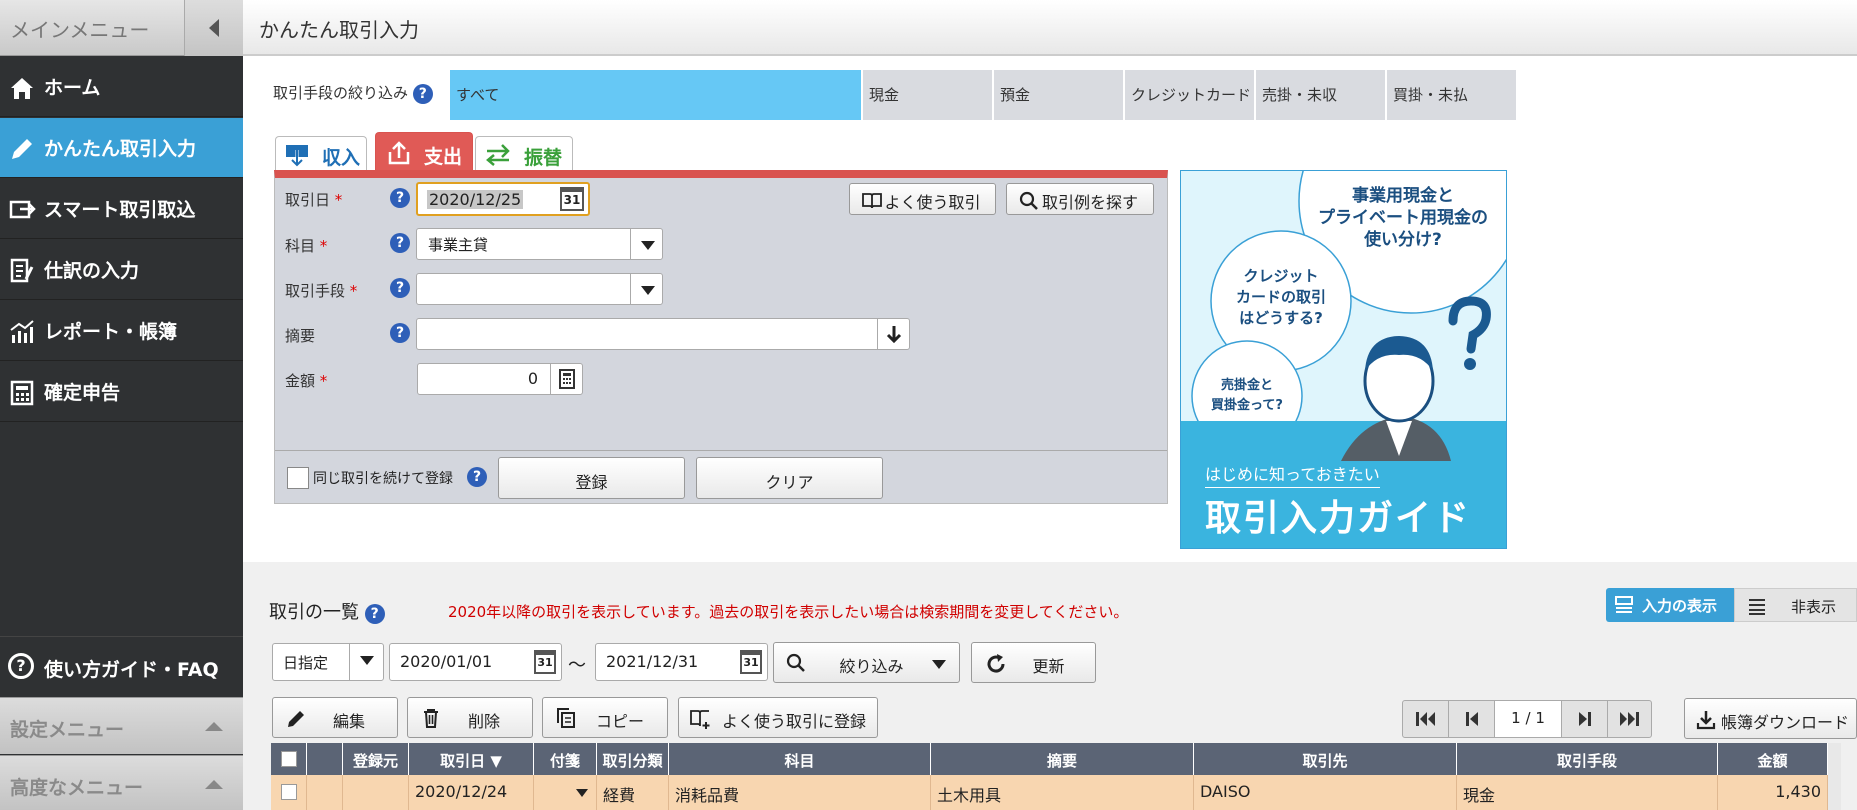  What do you see at coordinates (82, 393) in the screenshot?
I see `nav-item-label: 確定申告` at bounding box center [82, 393].